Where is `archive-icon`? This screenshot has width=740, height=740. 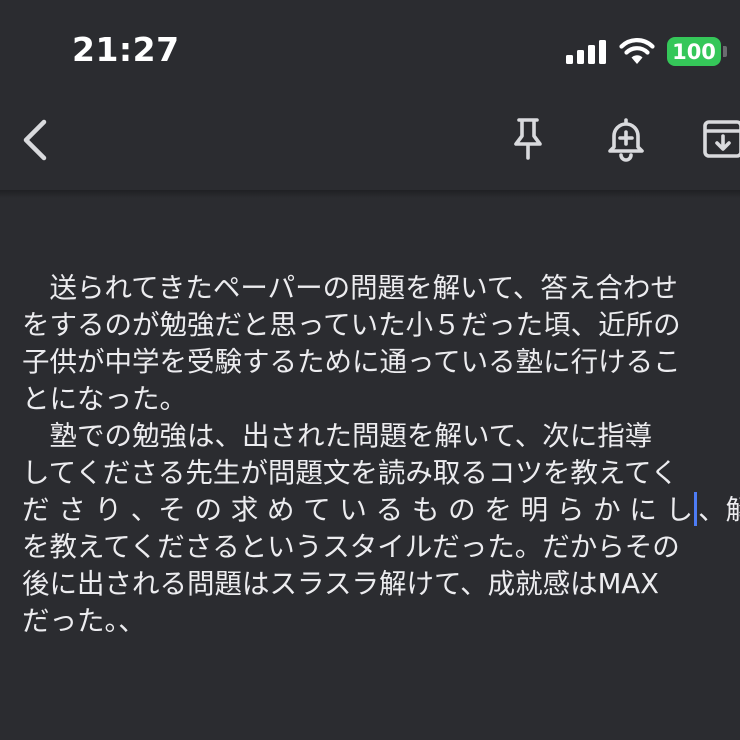
archive-icon is located at coordinates (720, 139).